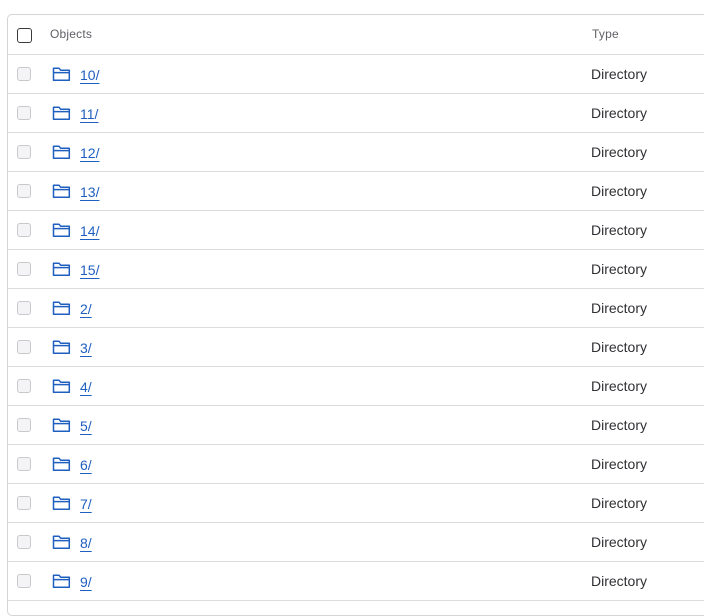  Describe the element at coordinates (356, 503) in the screenshot. I see `table-row: 7/Directory` at that location.